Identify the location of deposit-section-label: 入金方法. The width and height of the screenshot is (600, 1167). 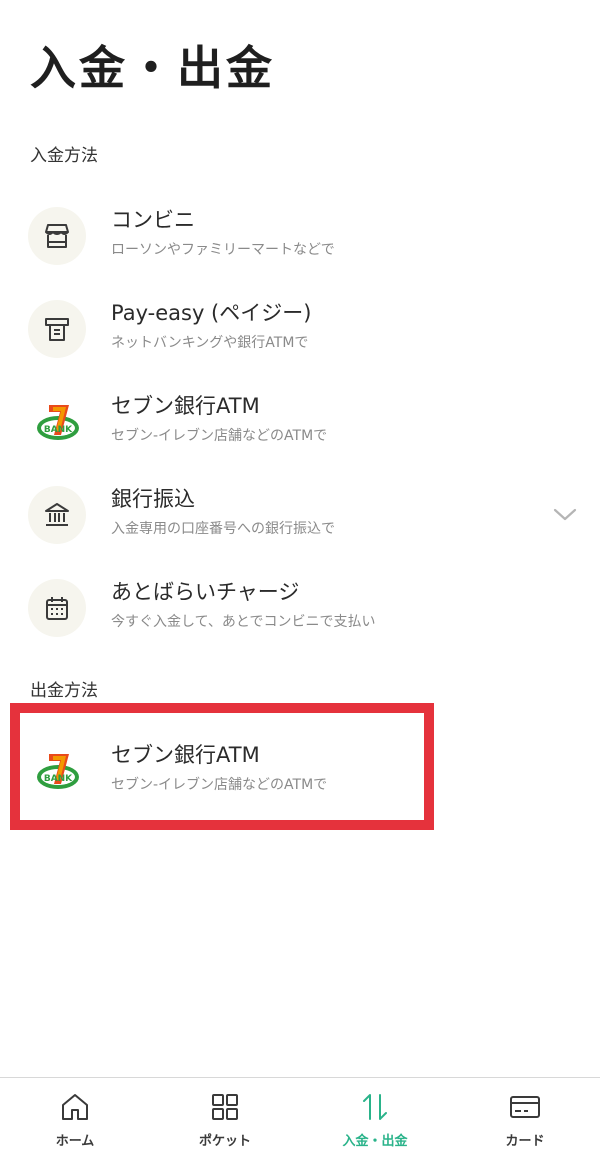
(64, 156).